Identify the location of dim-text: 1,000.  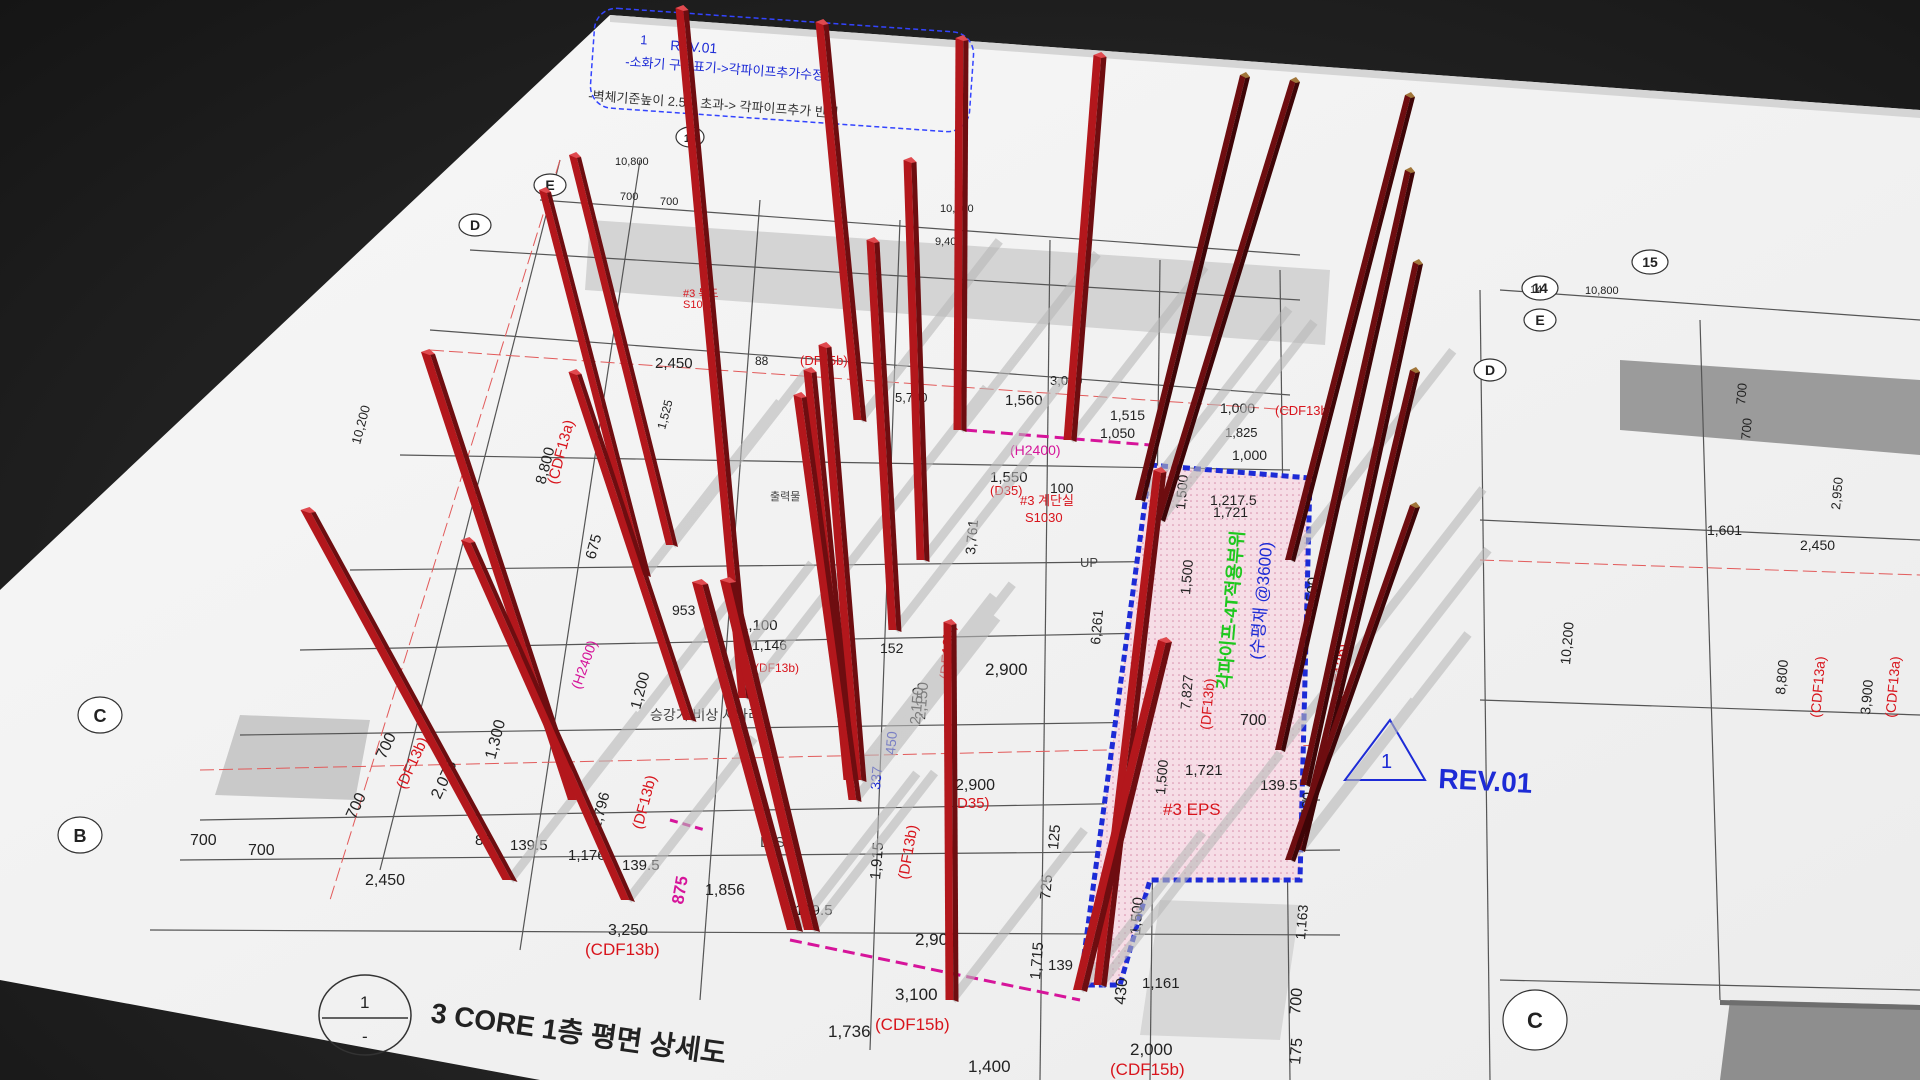
(1249, 455).